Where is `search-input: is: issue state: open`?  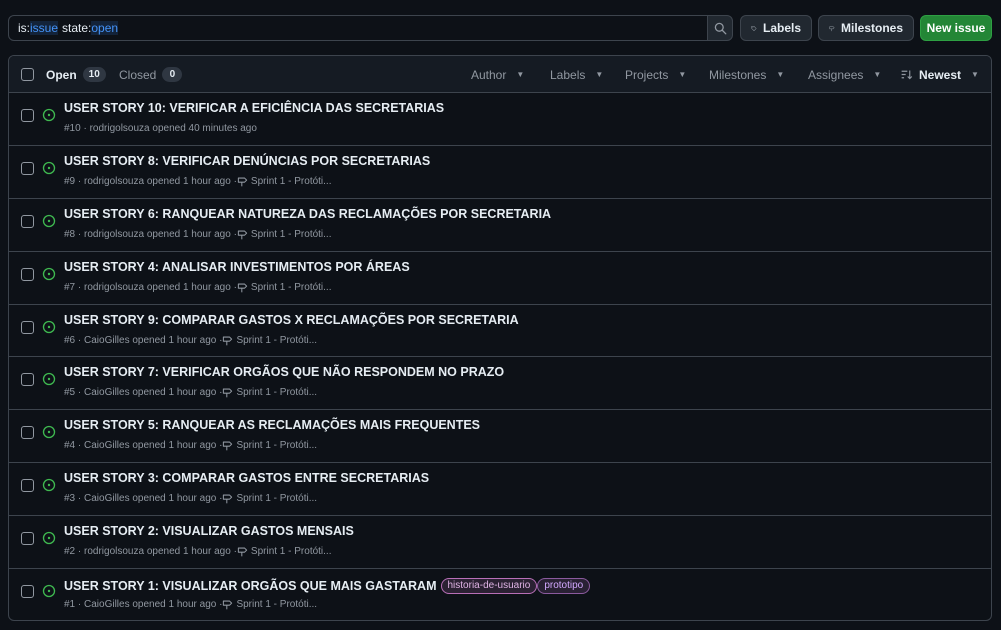 search-input: is: issue state: open is located at coordinates (358, 28).